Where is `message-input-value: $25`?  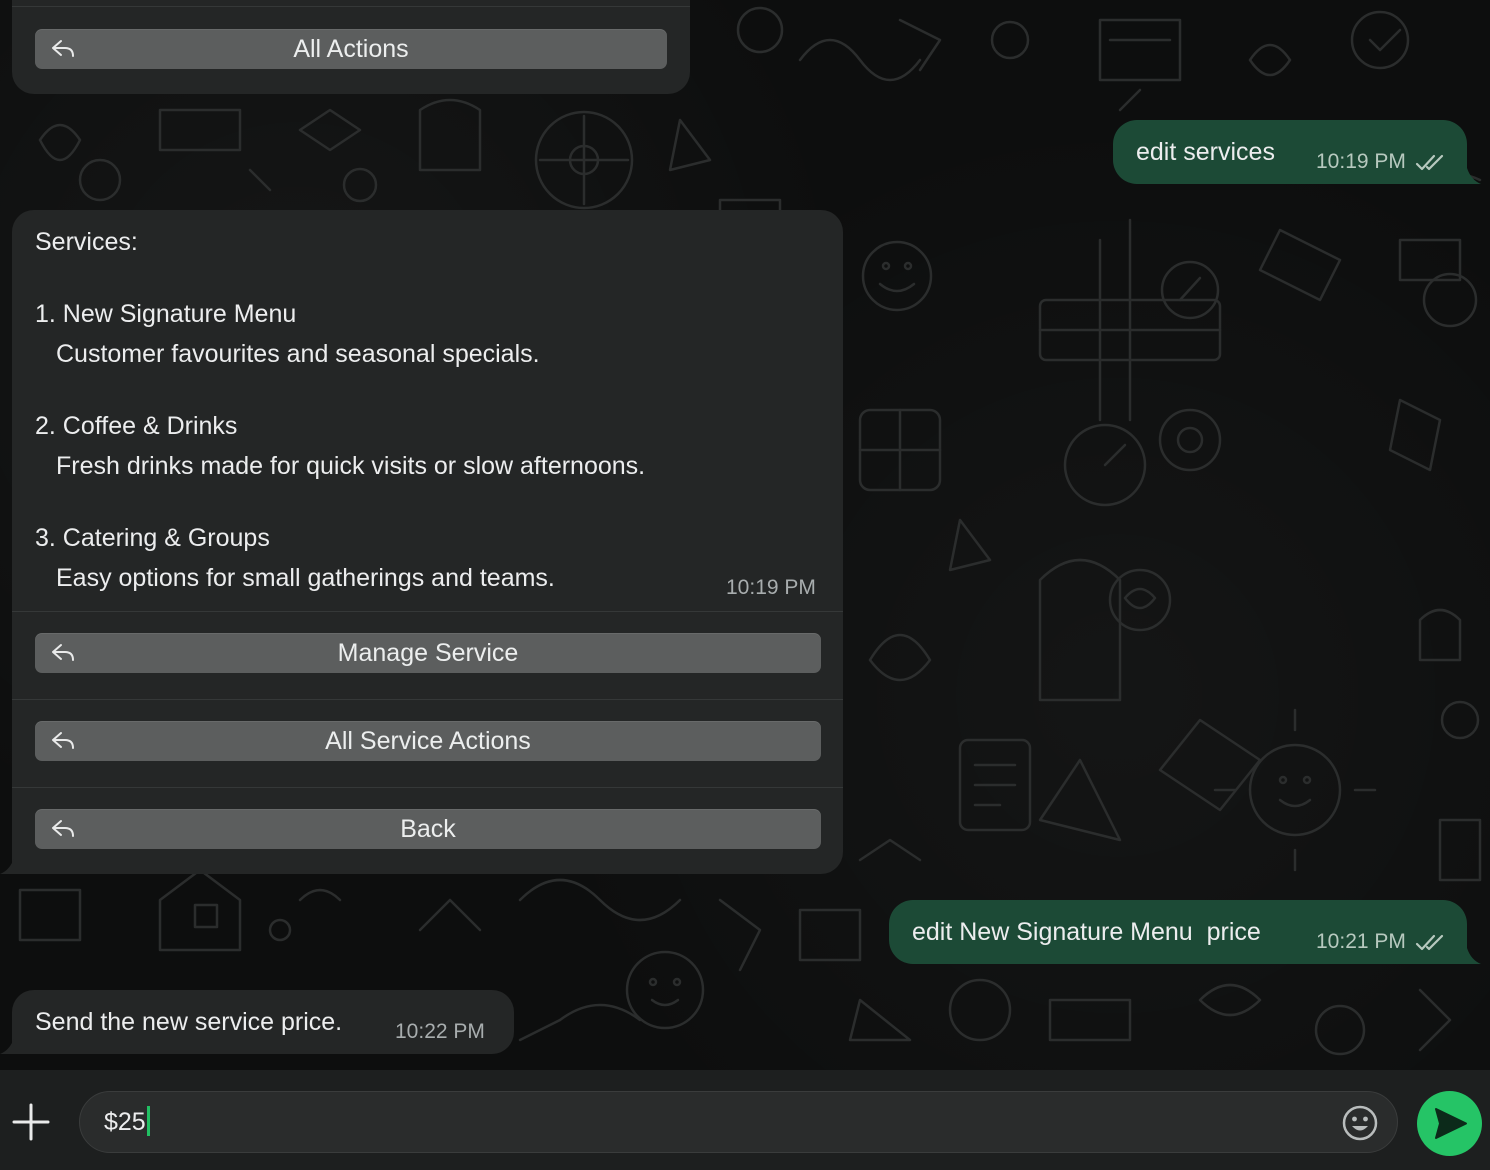 message-input-value: $25 is located at coordinates (127, 1122).